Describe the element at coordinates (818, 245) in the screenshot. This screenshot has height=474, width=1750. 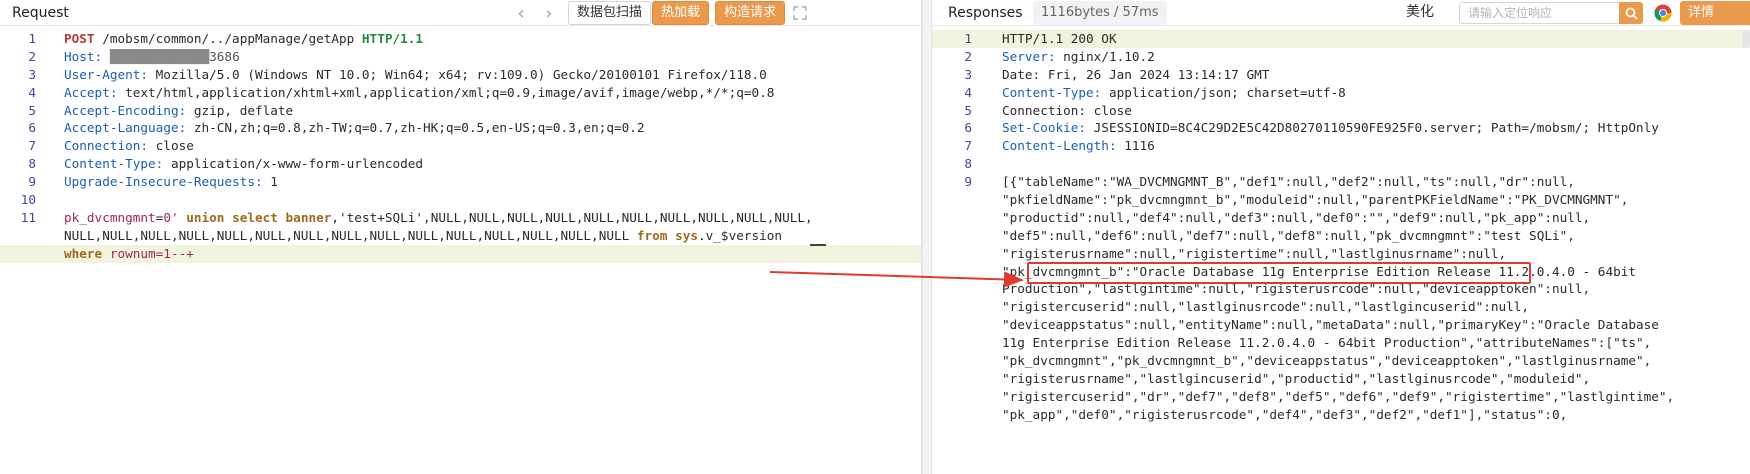
I see `text-cursor` at that location.